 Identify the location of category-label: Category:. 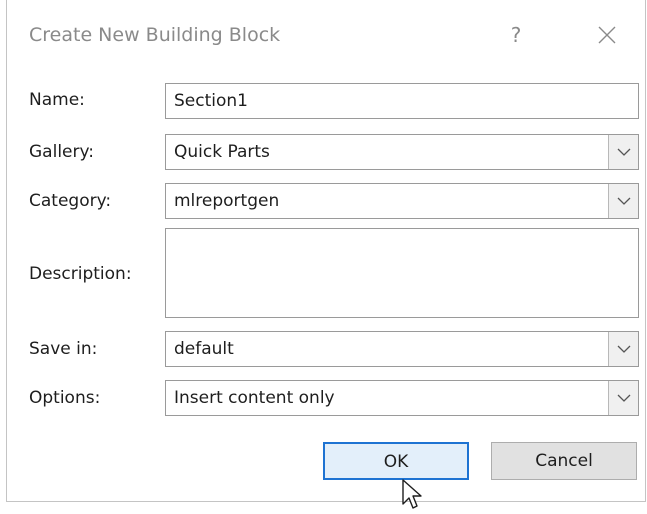
(70, 201).